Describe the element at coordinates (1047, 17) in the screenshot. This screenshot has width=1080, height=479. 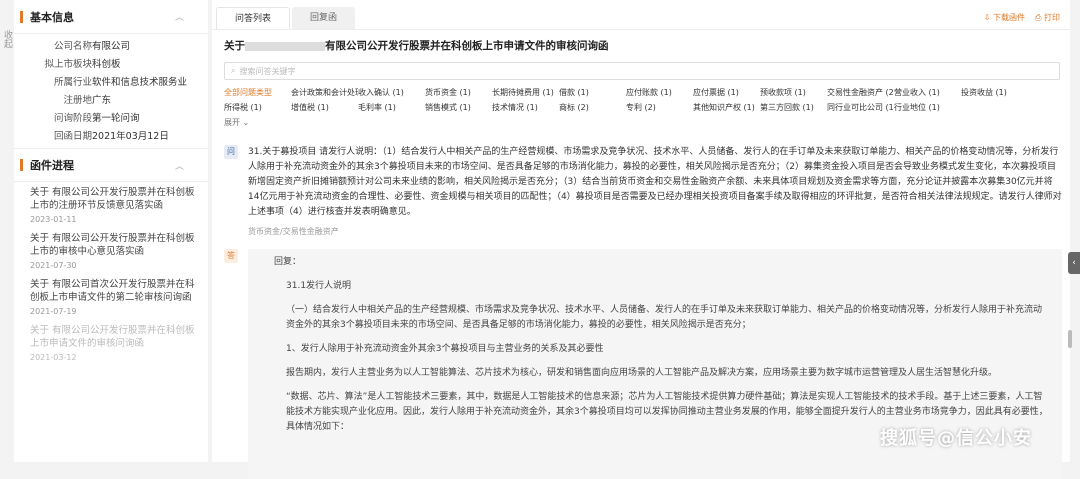
I see `print-button: ⎙ 打印` at that location.